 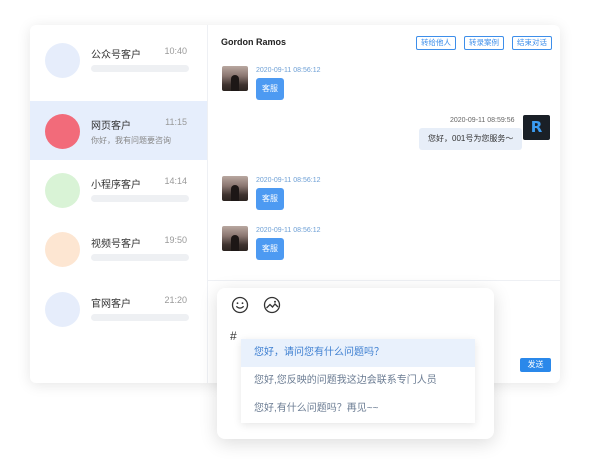 I want to click on conversation-item-web: 网页客户 11:15 你好，我有问题要咨询, so click(x=118, y=130).